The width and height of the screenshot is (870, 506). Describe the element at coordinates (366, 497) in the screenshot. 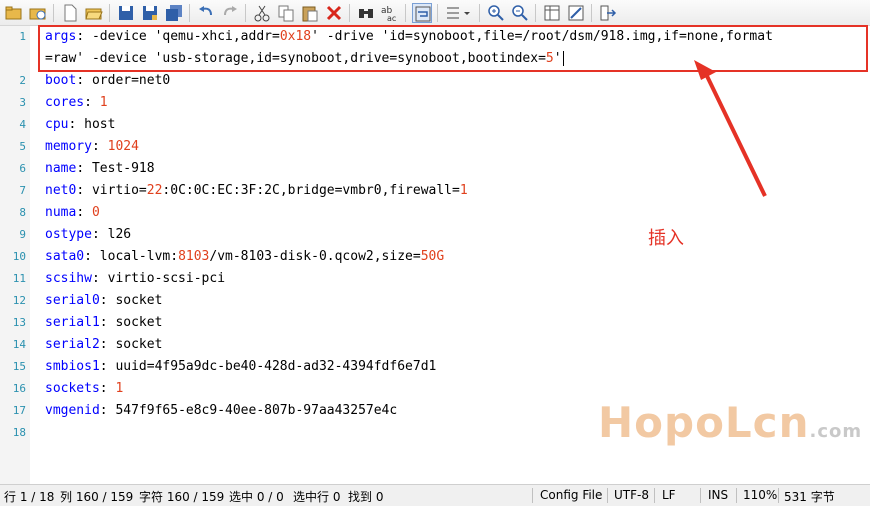

I see `status-found: 找到 0` at that location.